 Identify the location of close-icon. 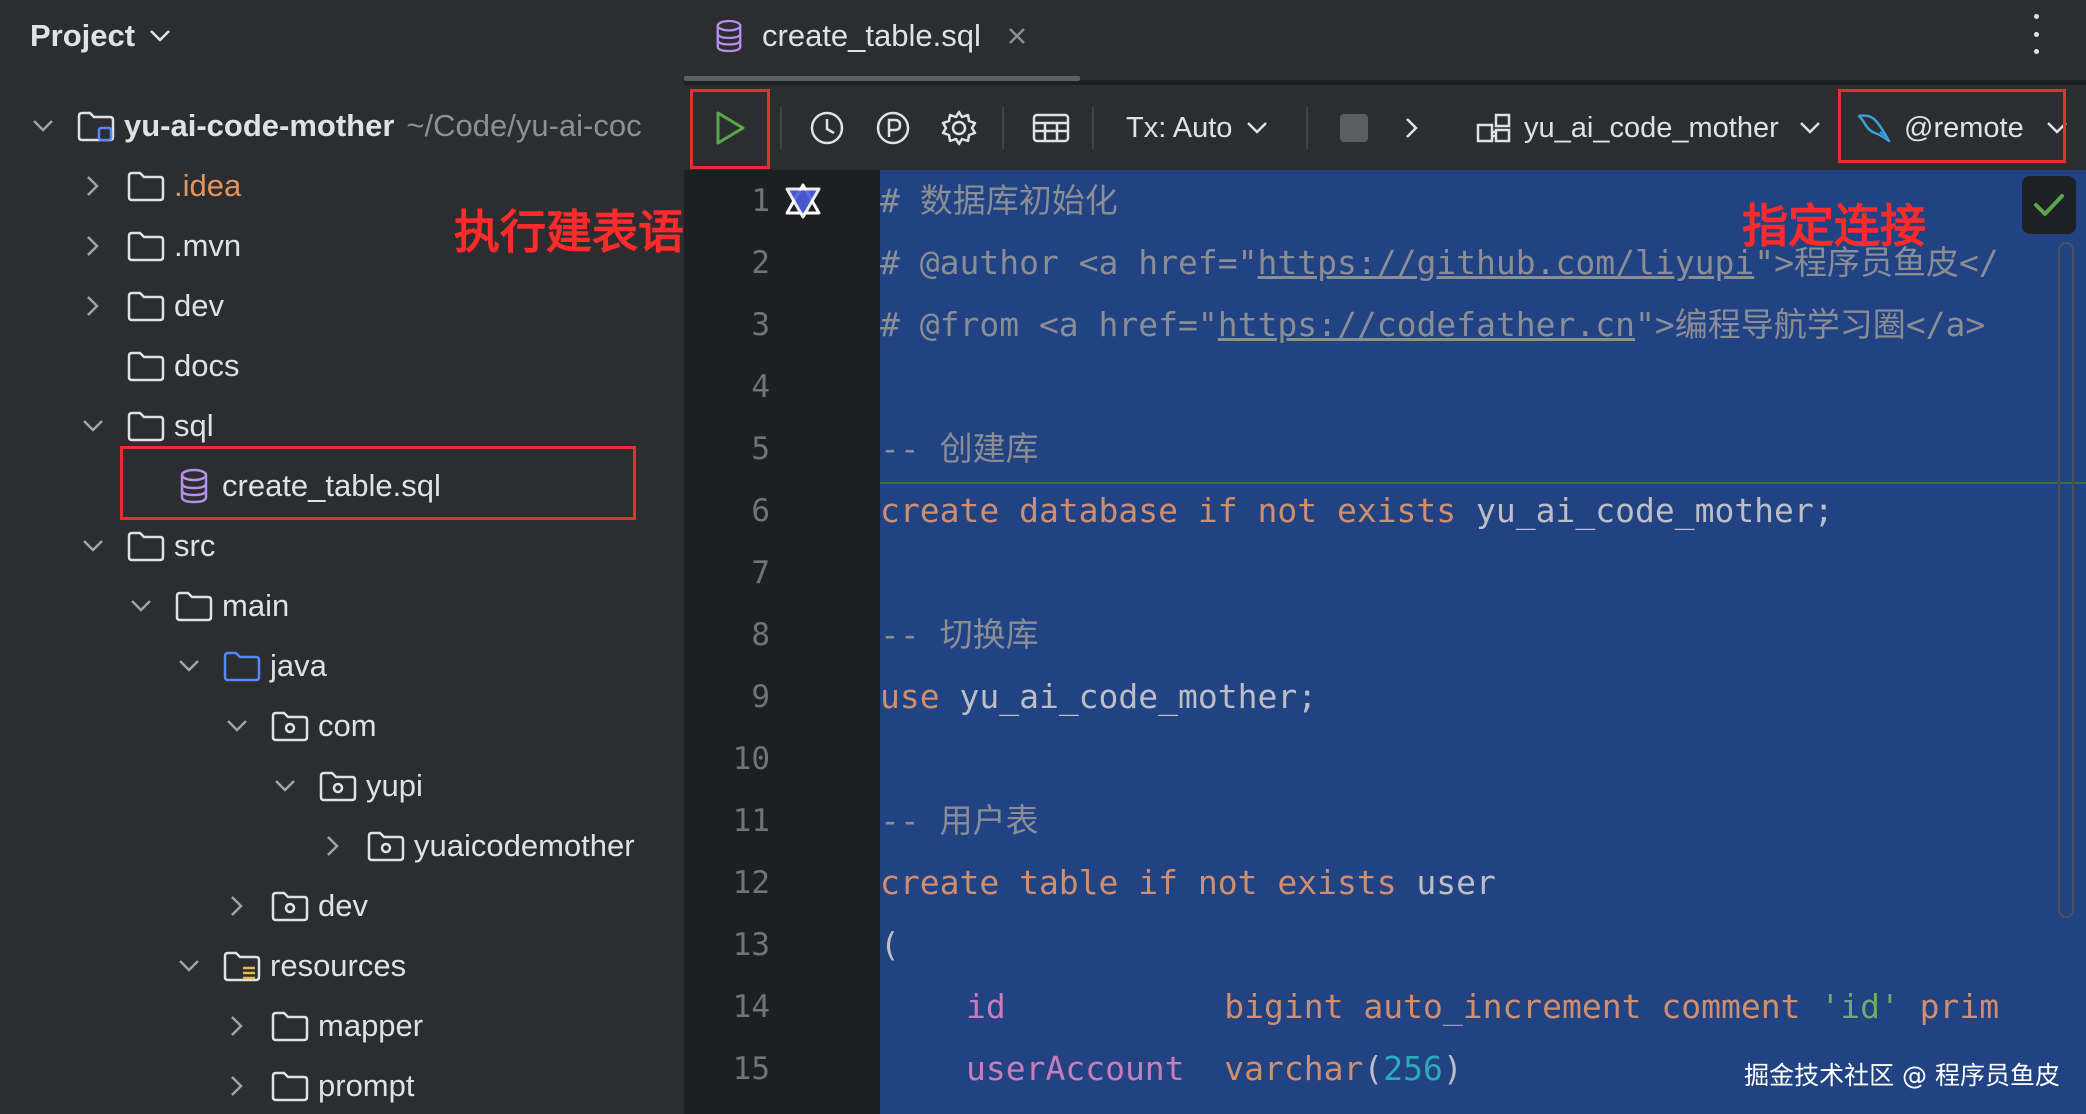
(1017, 36).